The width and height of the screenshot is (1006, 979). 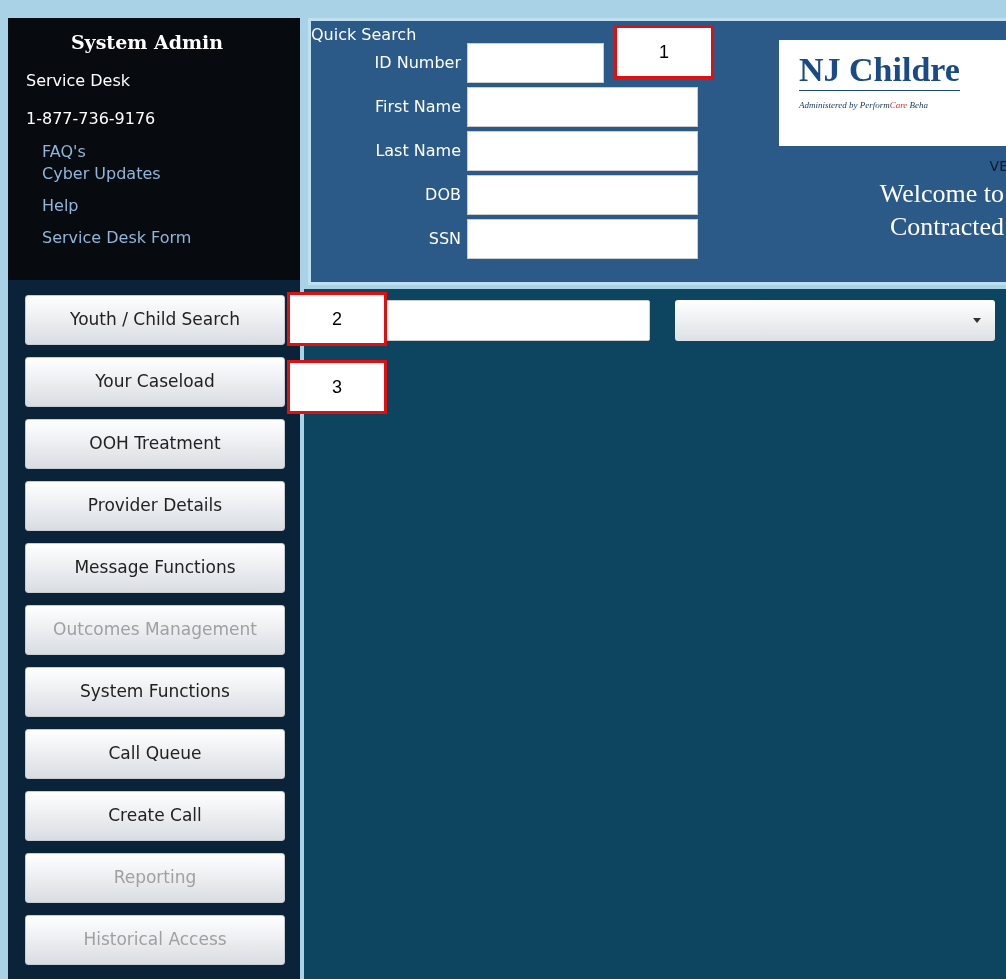 I want to click on welcome-text: Contracted, so click(x=946, y=227).